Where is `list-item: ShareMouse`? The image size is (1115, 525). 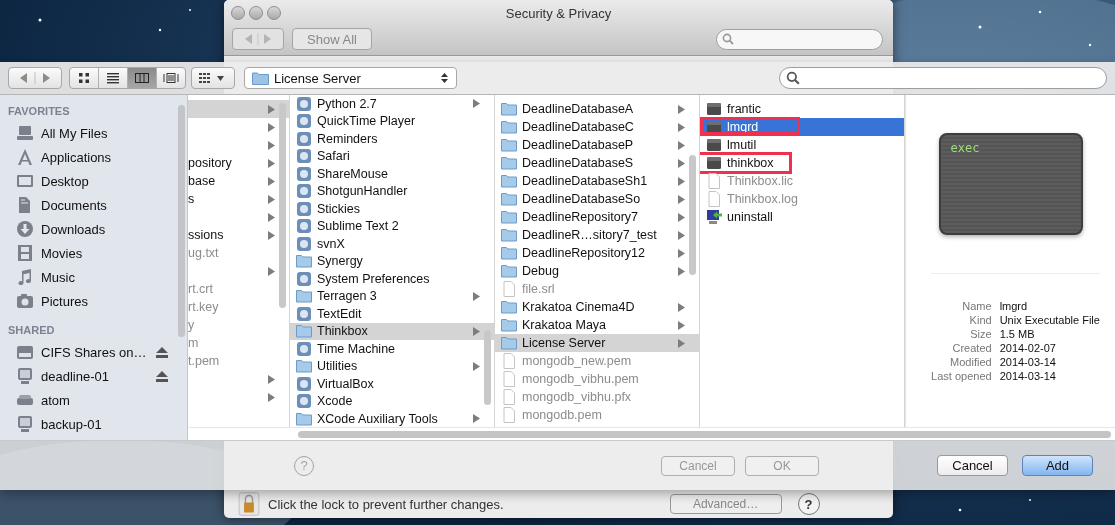 list-item: ShareMouse is located at coordinates (392, 174).